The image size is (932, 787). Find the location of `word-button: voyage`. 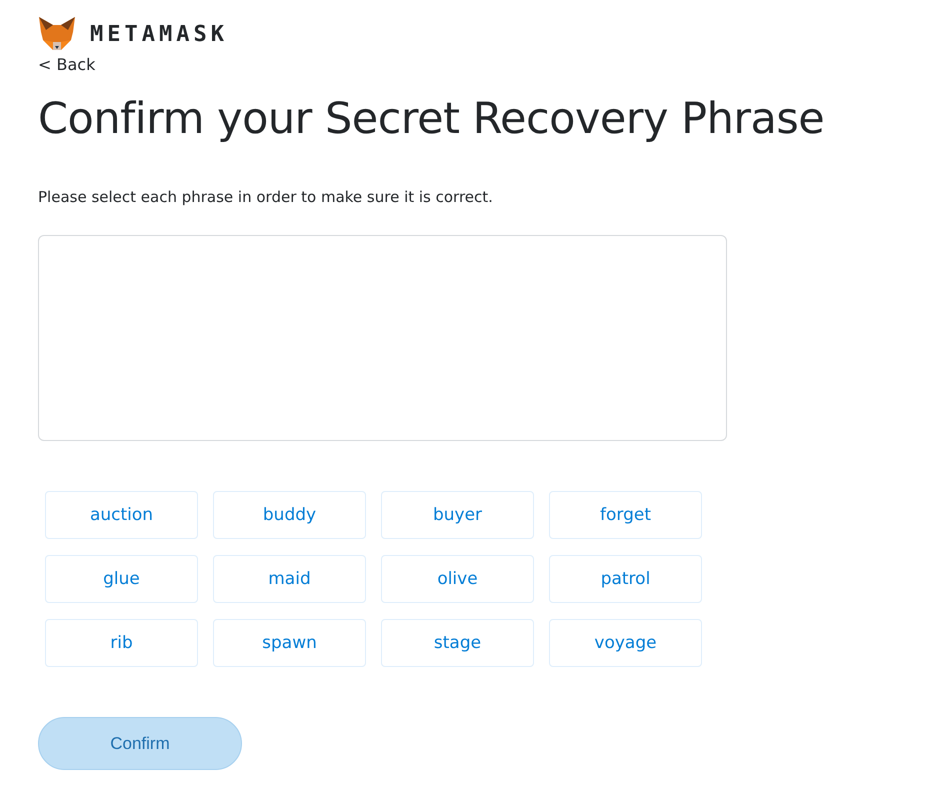

word-button: voyage is located at coordinates (625, 643).